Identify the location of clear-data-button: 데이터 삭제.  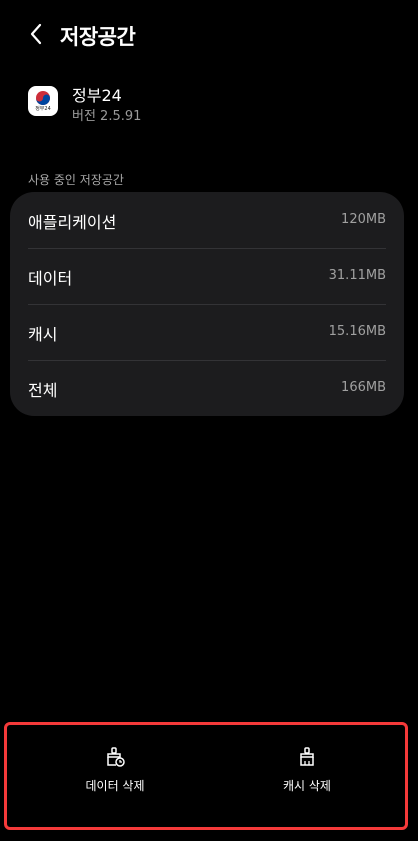
(115, 775).